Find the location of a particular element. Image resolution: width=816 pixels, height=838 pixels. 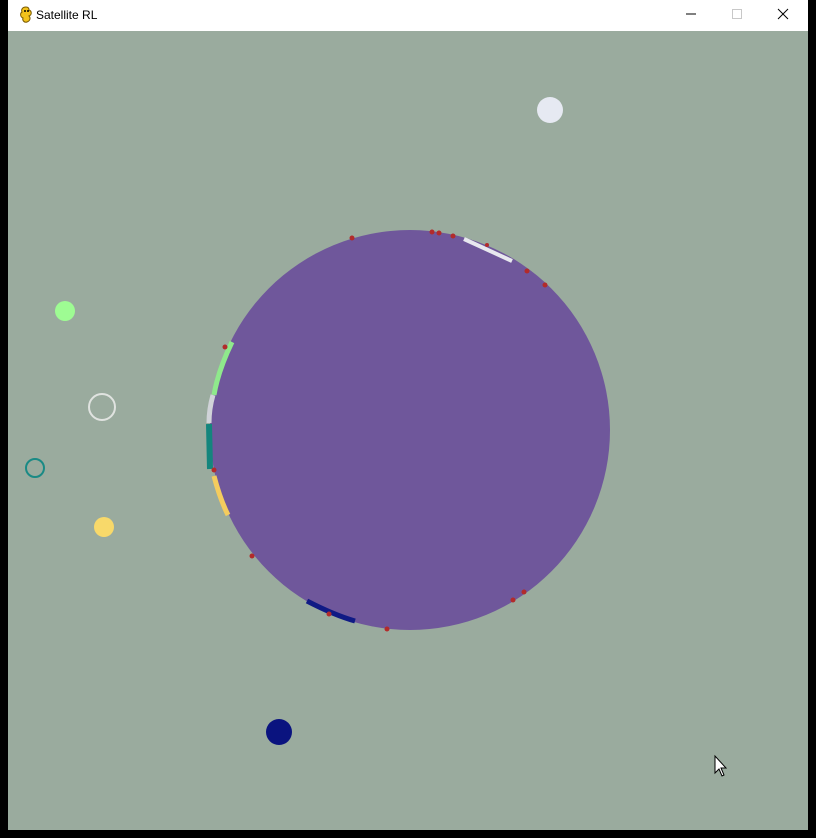

minimize-button is located at coordinates (691, 15).